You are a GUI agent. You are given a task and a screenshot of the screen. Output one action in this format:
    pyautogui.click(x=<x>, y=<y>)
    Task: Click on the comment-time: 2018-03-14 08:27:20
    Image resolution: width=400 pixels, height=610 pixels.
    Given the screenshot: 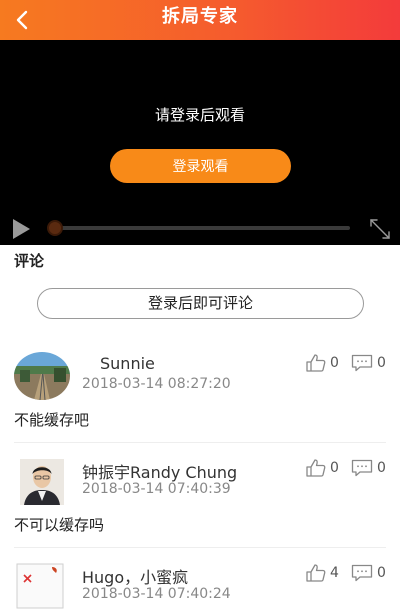 What is the action you would take?
    pyautogui.click(x=156, y=384)
    